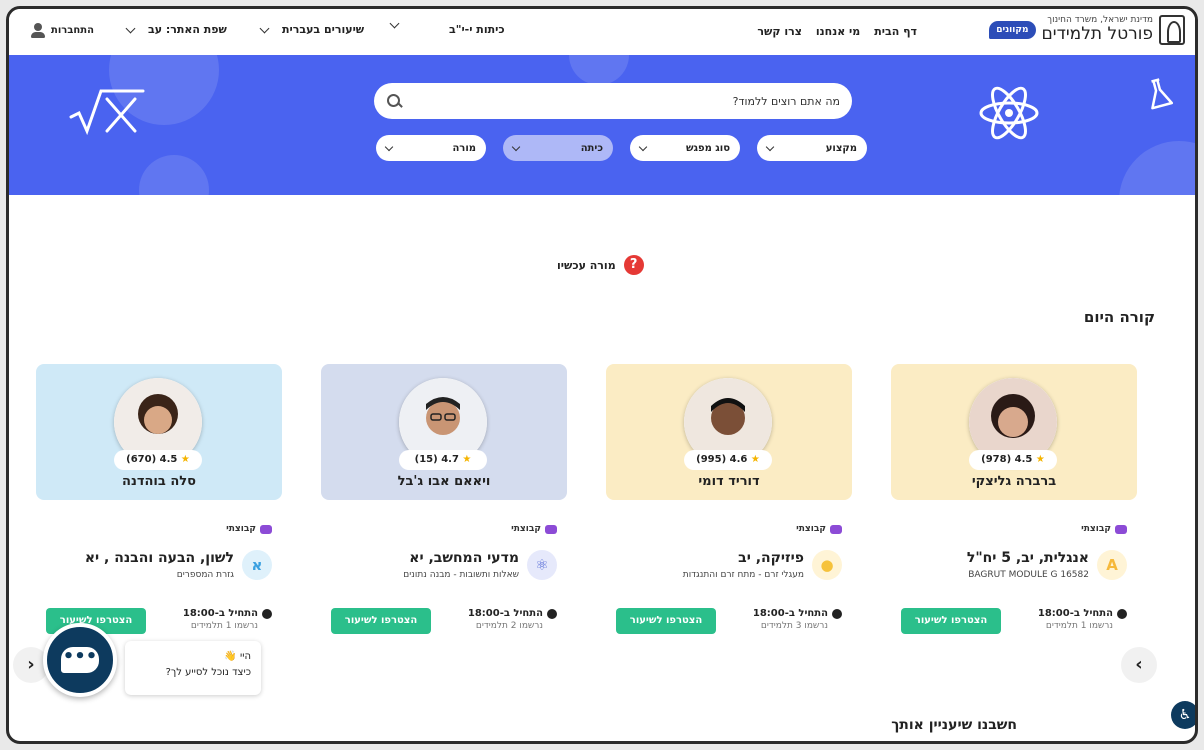  What do you see at coordinates (158, 460) in the screenshot?
I see `teacher-rating: (670) 4.5 ★` at bounding box center [158, 460].